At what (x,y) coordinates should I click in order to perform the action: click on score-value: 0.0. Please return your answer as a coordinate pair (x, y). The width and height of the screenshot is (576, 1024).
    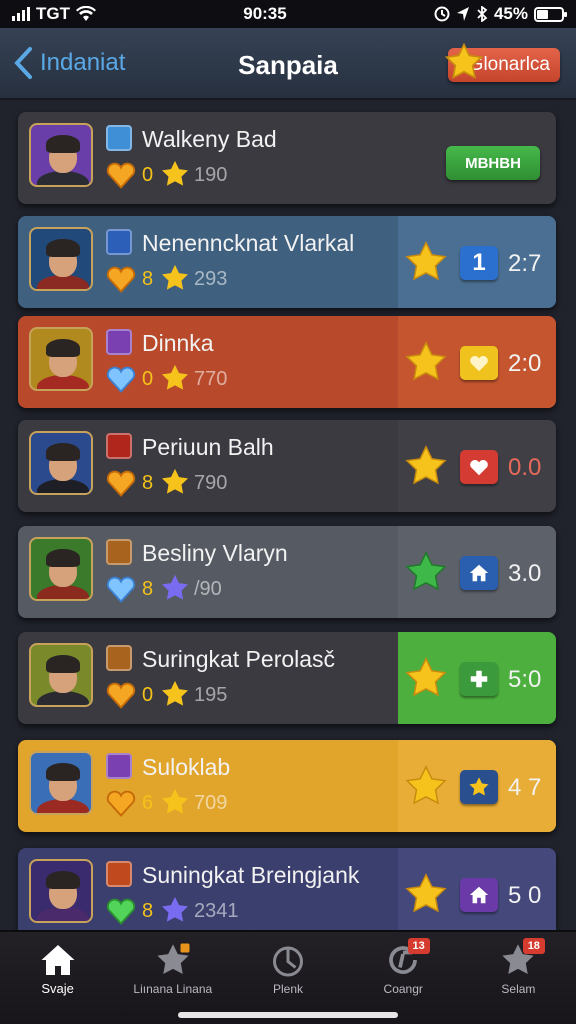
    Looking at the image, I should click on (525, 467).